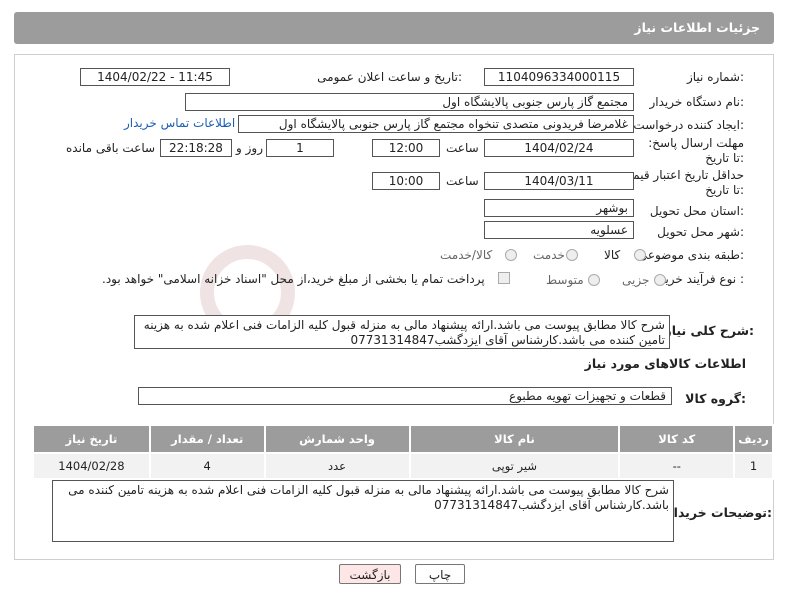 Image resolution: width=788 pixels, height=598 pixels. I want to click on deadline-time-label: ساعت, so click(462, 148).